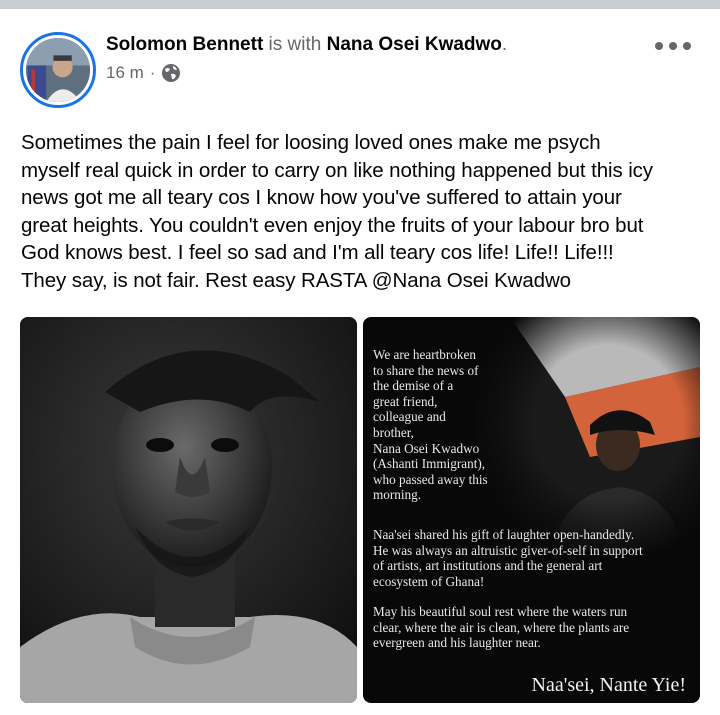 This screenshot has width=720, height=715. Describe the element at coordinates (504, 44) in the screenshot. I see `header-period: .` at that location.